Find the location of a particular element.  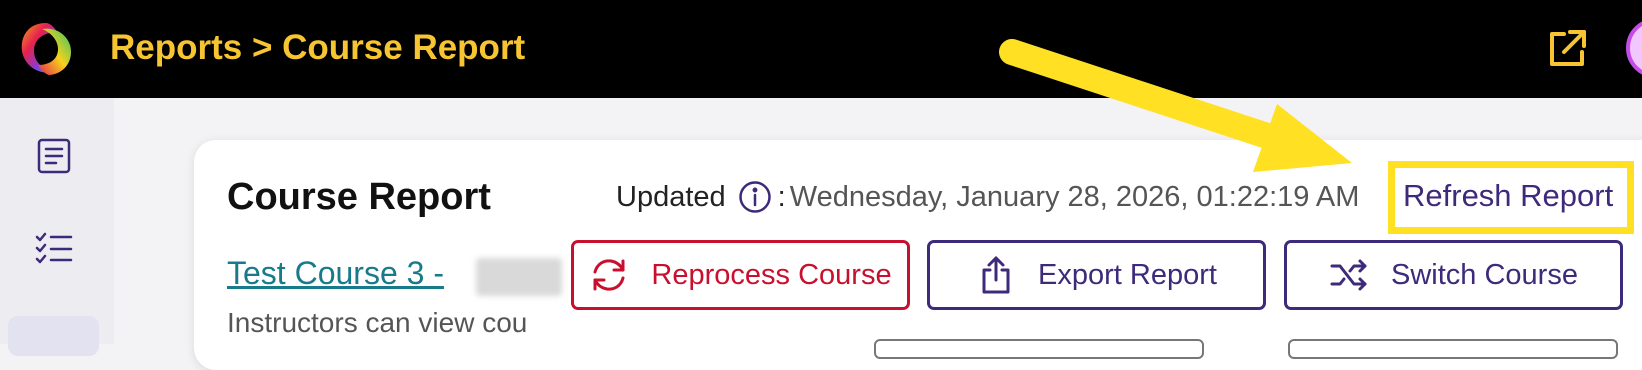

reprocess-course-label: Reprocess Course is located at coordinates (771, 274).